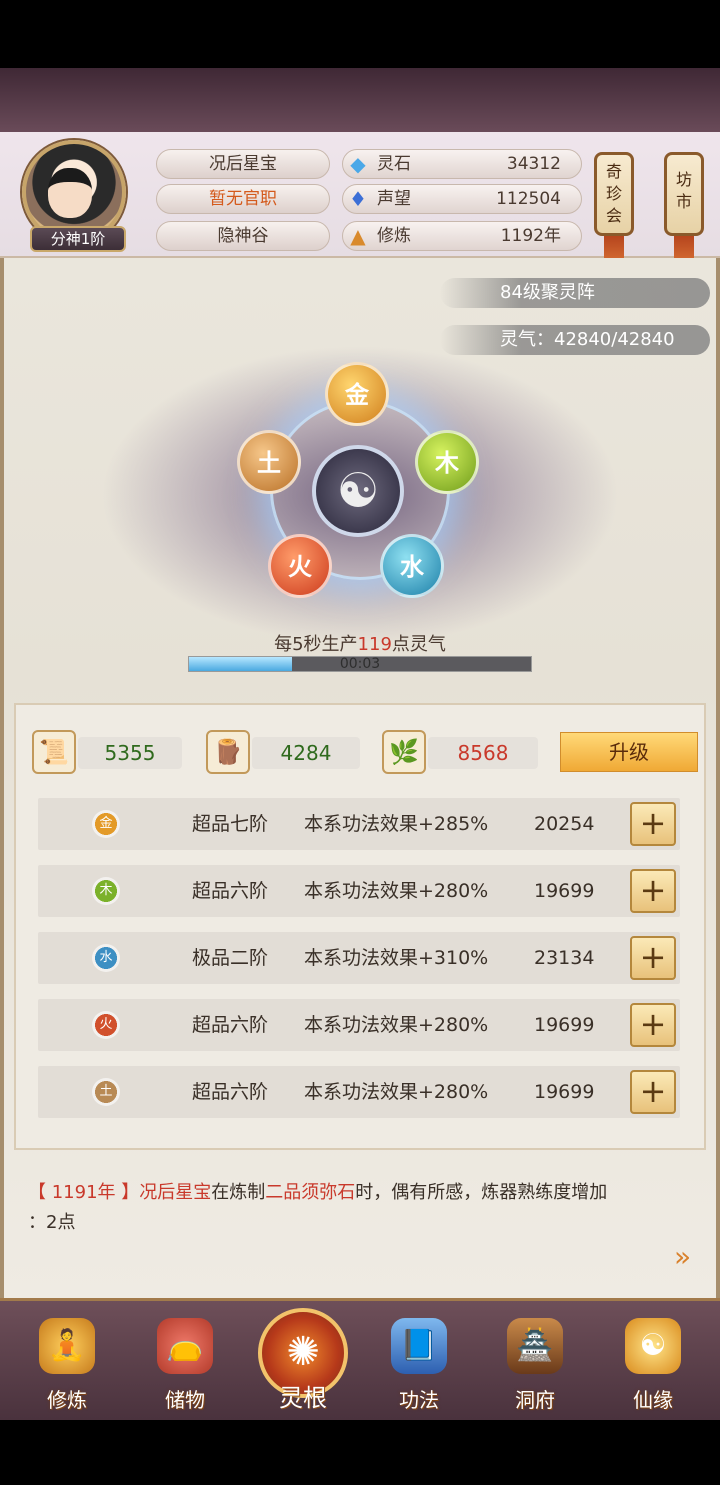  What do you see at coordinates (684, 190) in the screenshot?
I see `market-label: 坊市` at bounding box center [684, 190].